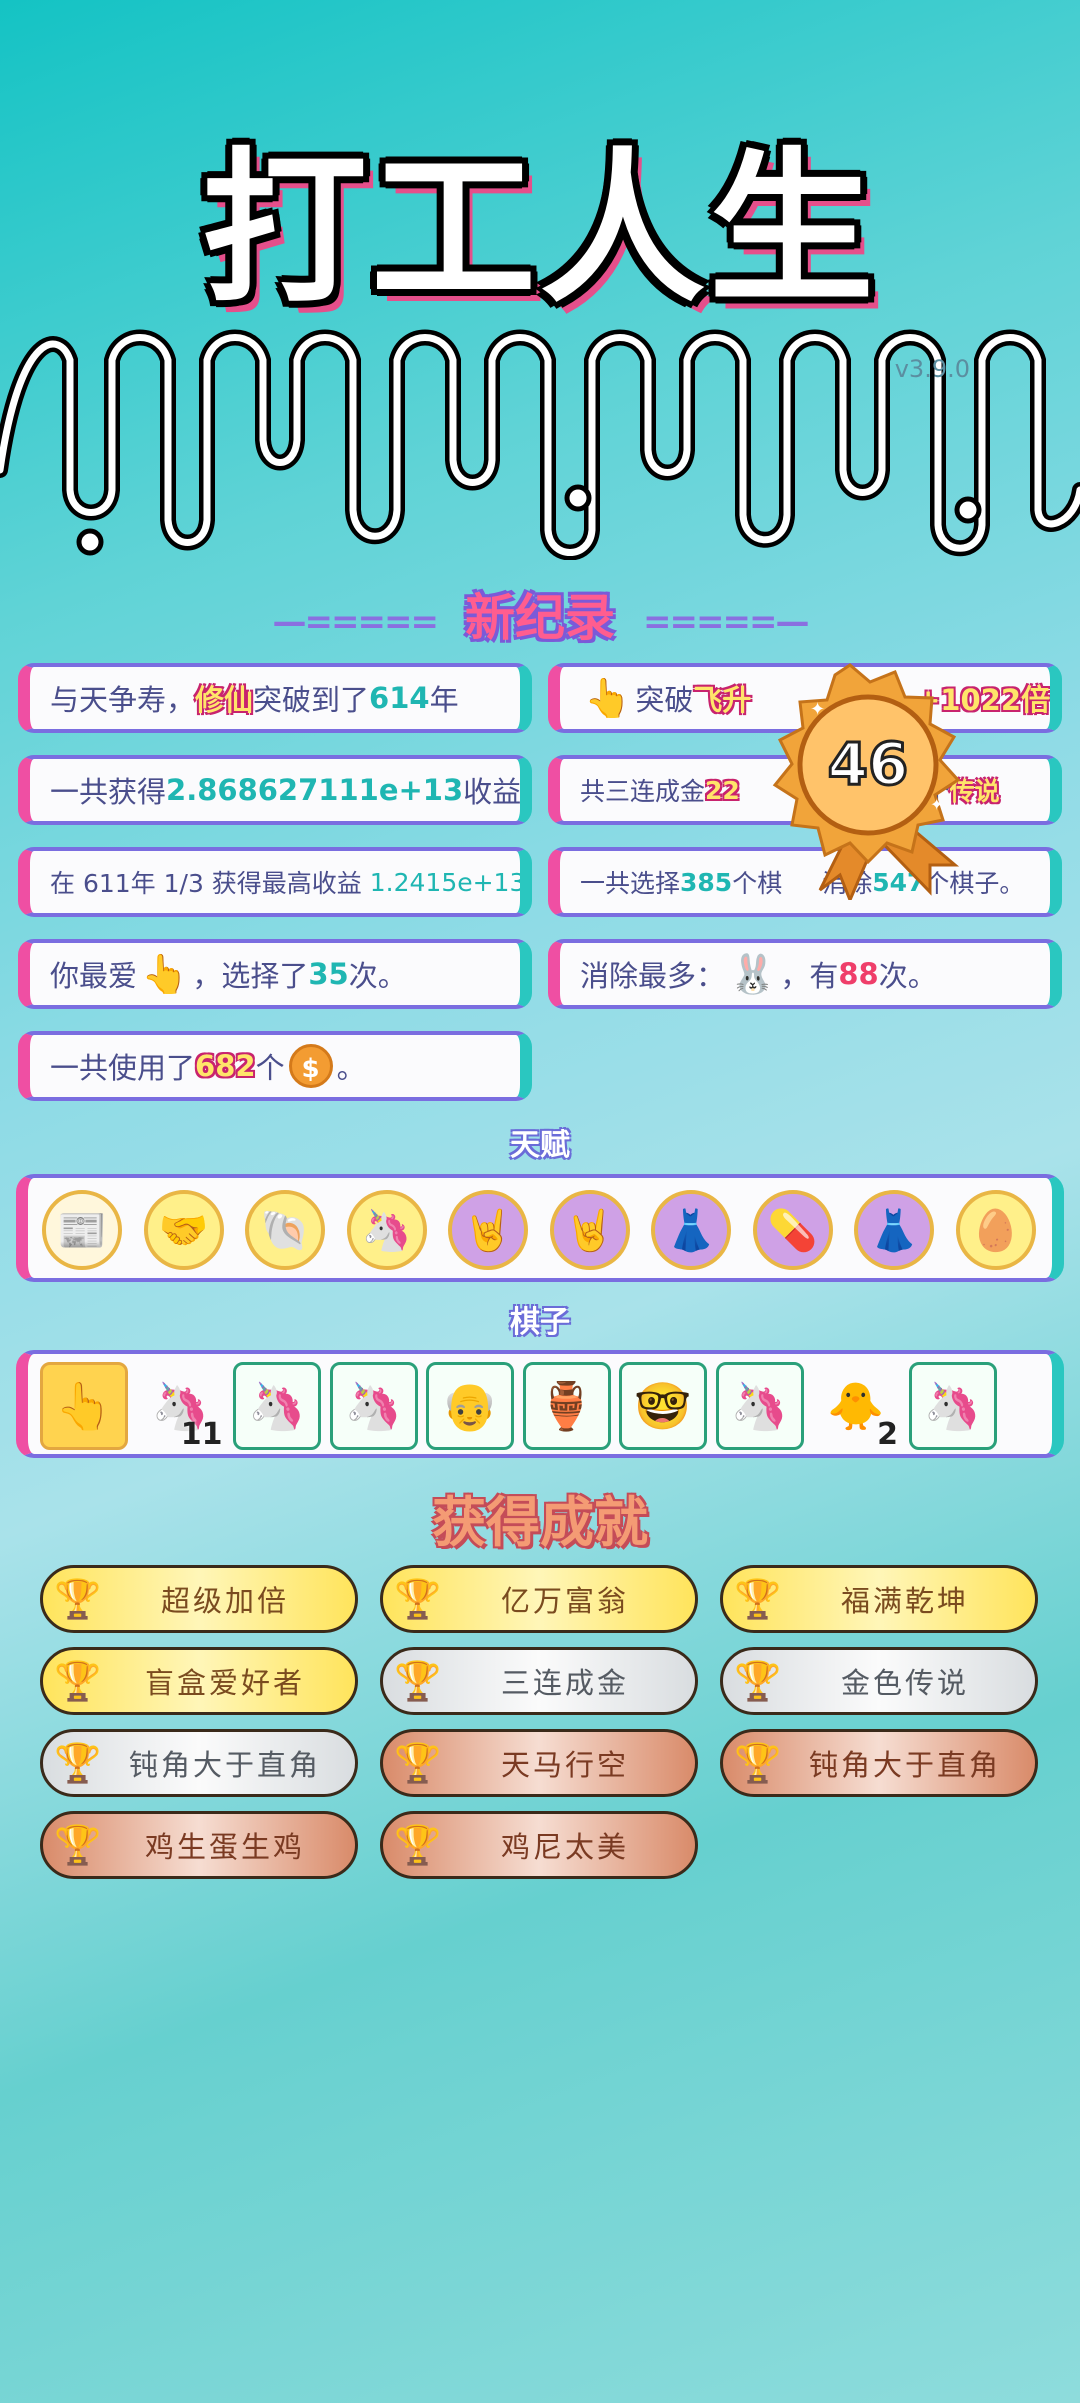  Describe the element at coordinates (539, 1681) in the screenshot. I see `achievement-badge: 🏆 三连成金` at that location.